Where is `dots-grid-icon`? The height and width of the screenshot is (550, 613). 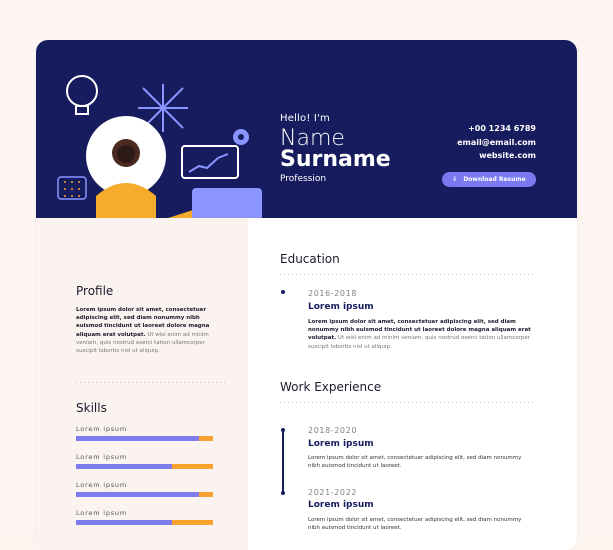 dots-grid-icon is located at coordinates (72, 188).